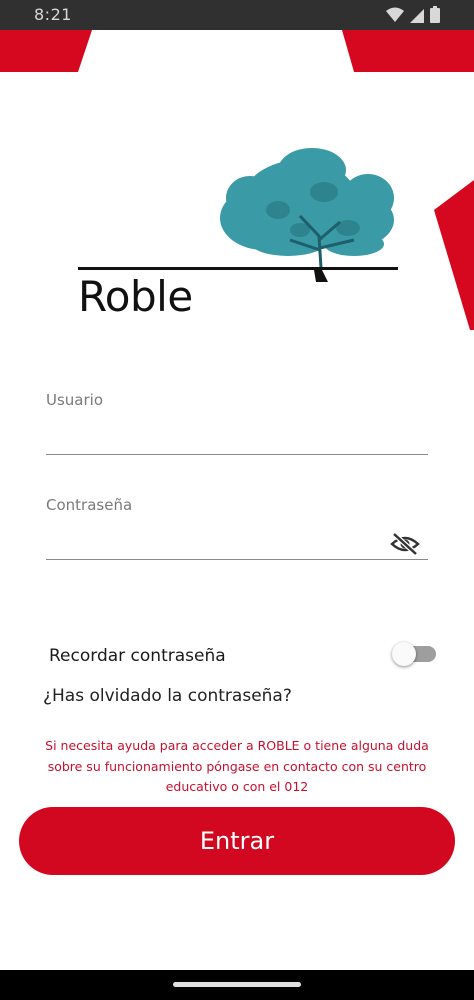 This screenshot has height=1000, width=474. What do you see at coordinates (417, 15) in the screenshot?
I see `signal-icon` at bounding box center [417, 15].